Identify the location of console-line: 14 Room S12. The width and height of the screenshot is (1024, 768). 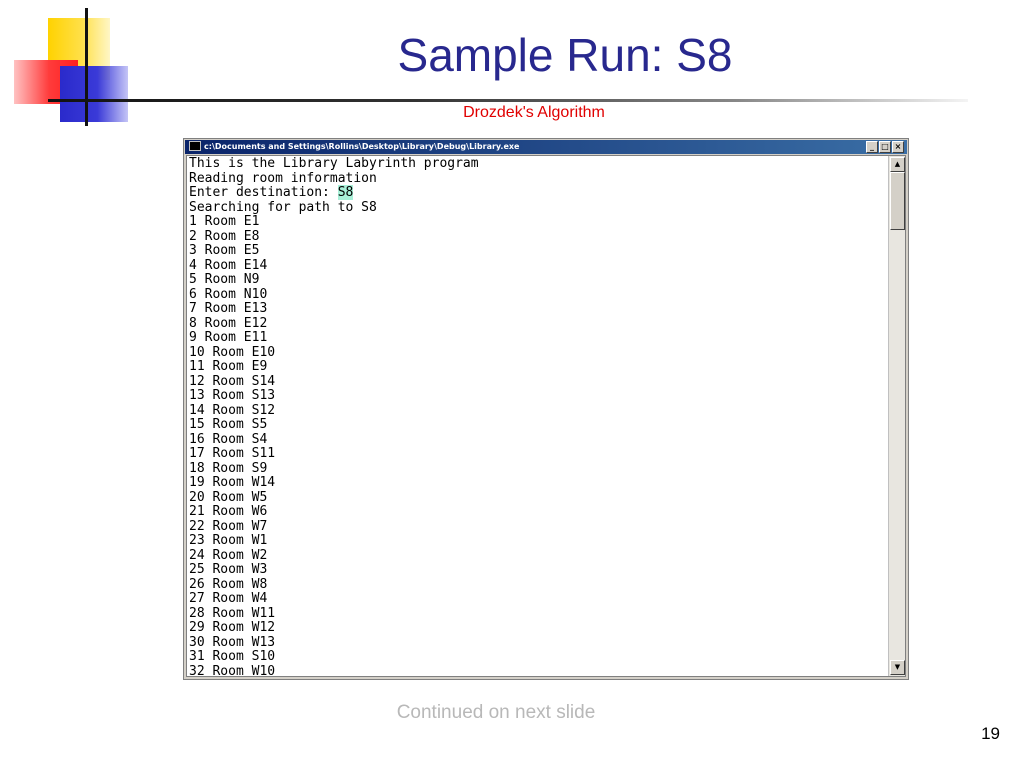
(232, 410).